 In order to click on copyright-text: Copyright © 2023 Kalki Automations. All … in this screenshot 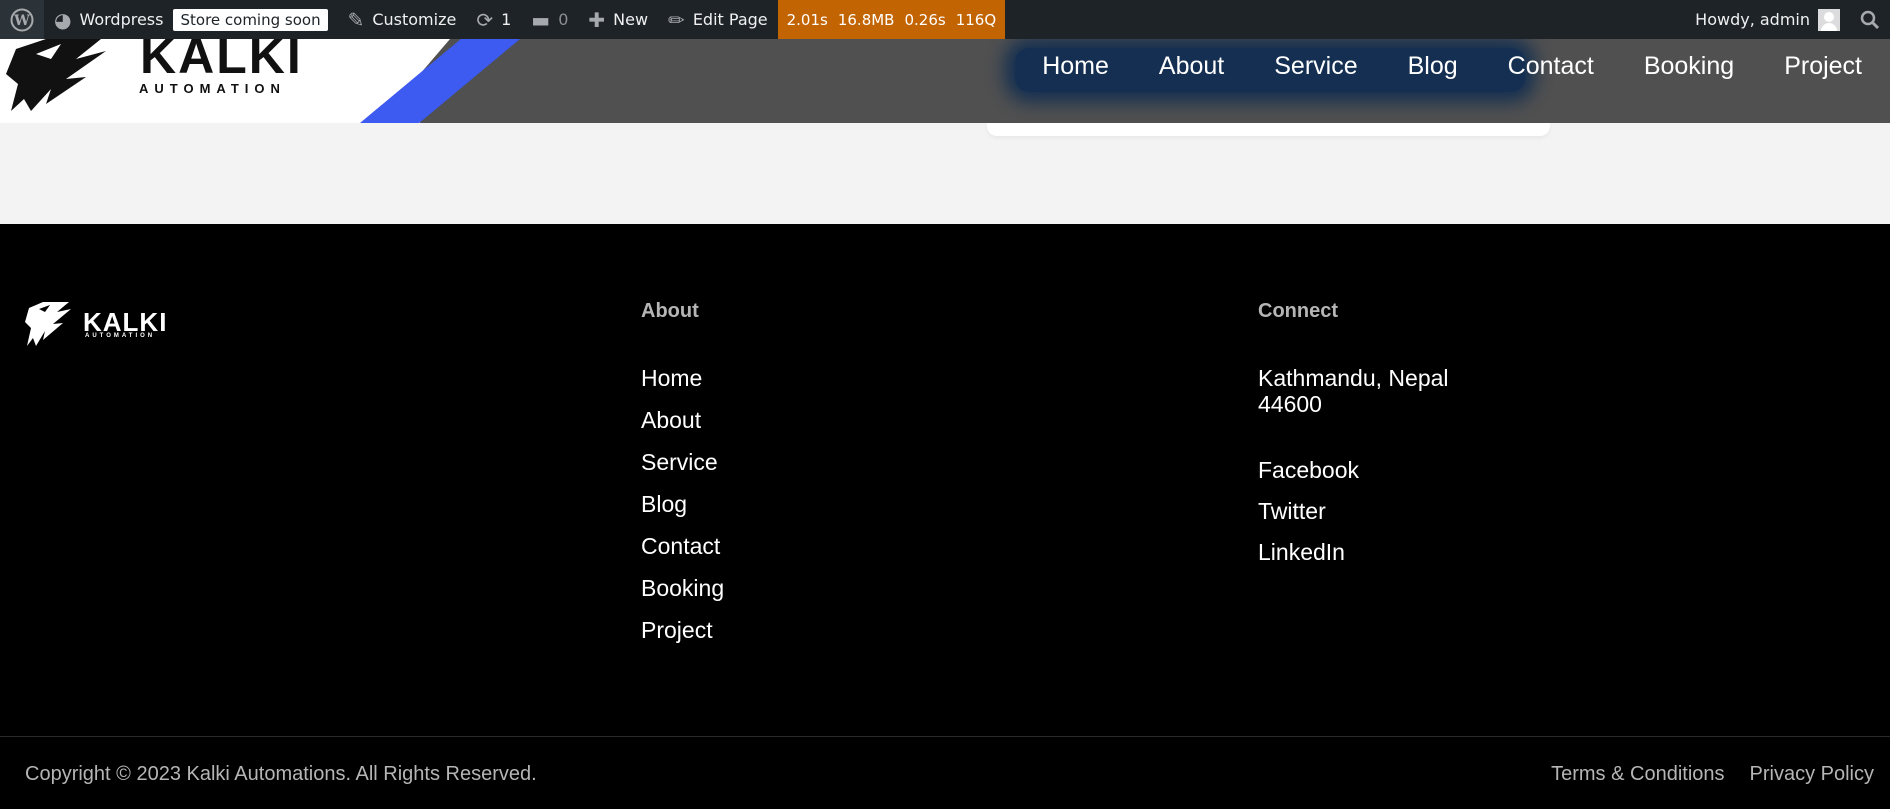, I will do `click(281, 774)`.